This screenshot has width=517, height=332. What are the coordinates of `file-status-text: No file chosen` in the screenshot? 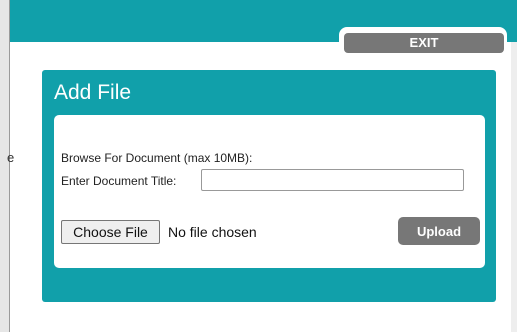 It's located at (212, 232).